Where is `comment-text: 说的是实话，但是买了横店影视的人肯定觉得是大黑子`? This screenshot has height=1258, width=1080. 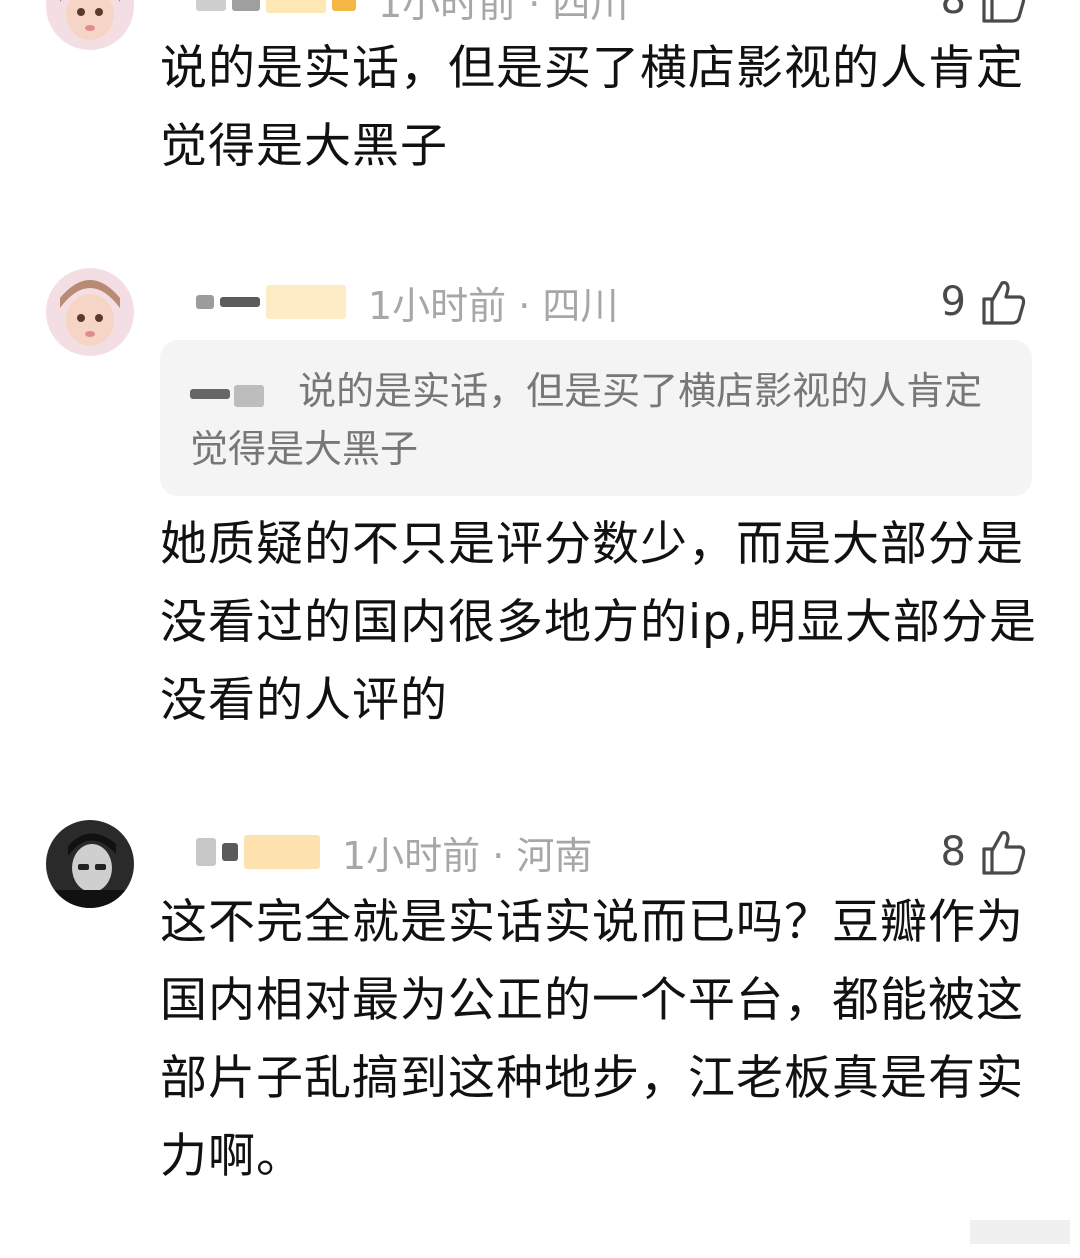 comment-text: 说的是实话，但是买了横店影视的人肯定觉得是大黑子 is located at coordinates (592, 107).